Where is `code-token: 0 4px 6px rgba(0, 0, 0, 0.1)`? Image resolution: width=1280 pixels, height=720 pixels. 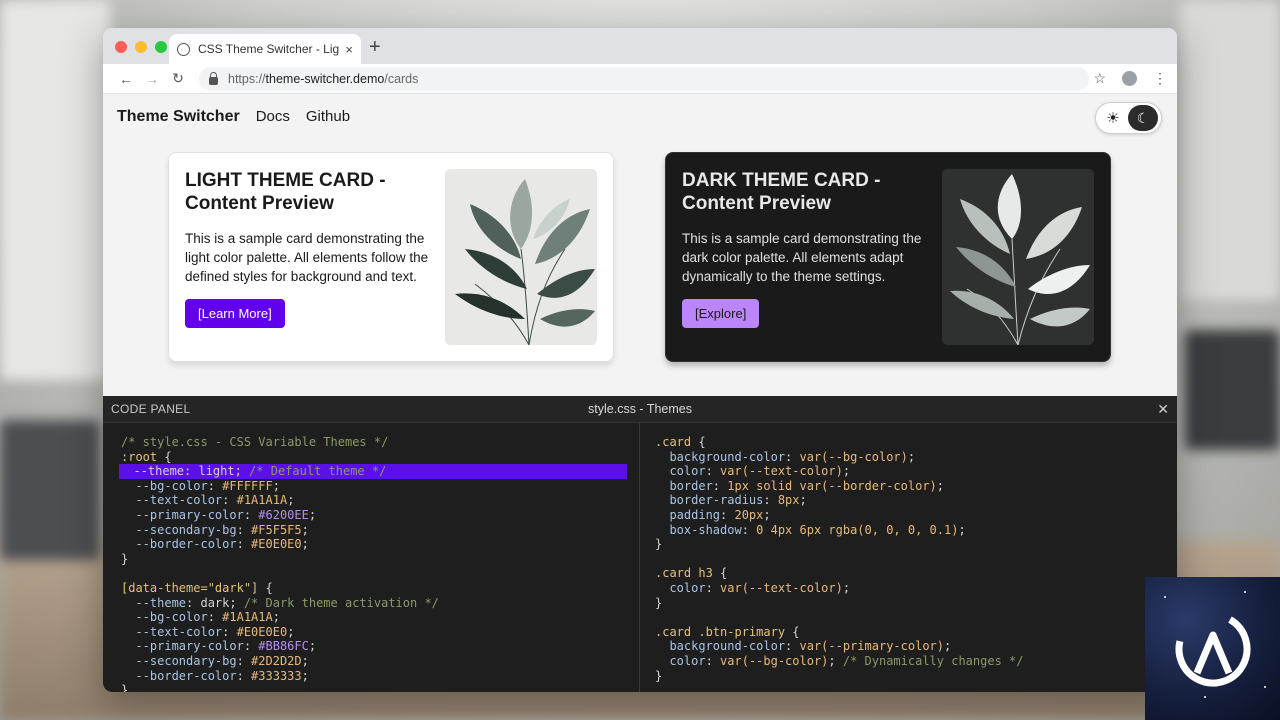
code-token: 0 4px 6px rgba(0, 0, 0, 0.1) is located at coordinates (857, 529).